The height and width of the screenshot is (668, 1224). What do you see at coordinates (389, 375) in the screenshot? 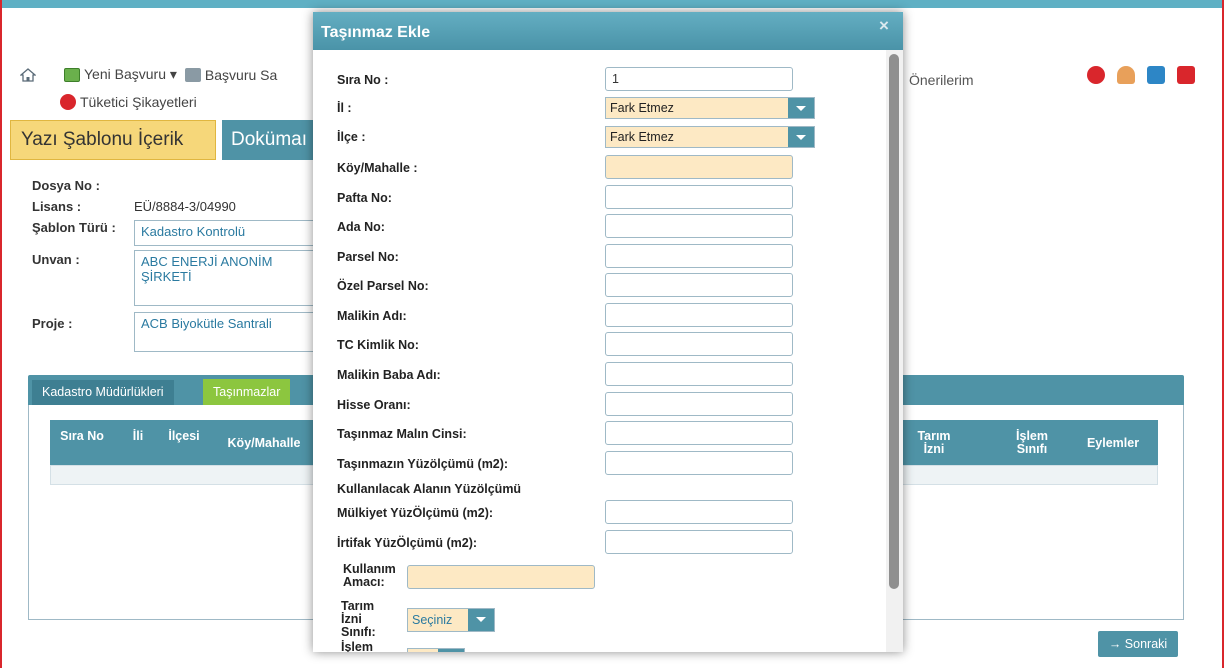
I see `malikin-baba-adi-label: Malikin Baba Adı:` at bounding box center [389, 375].